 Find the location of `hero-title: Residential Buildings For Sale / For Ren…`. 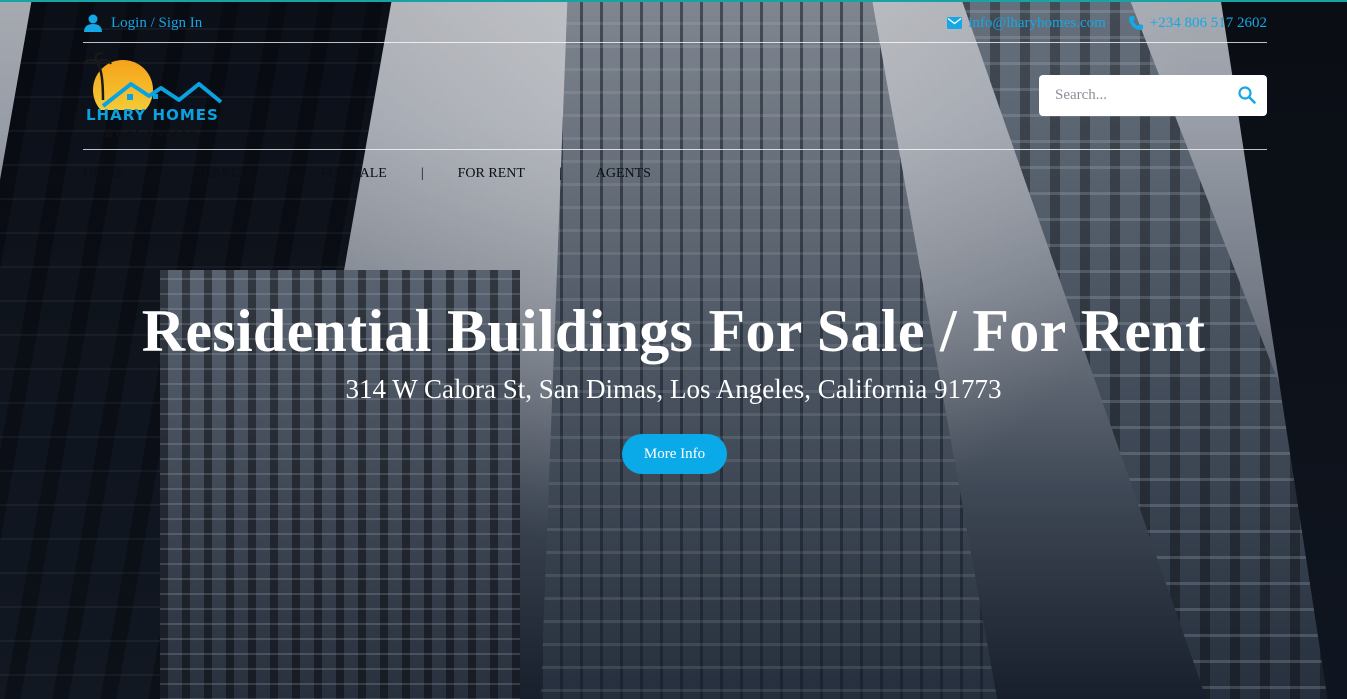

hero-title: Residential Buildings For Sale / For Ren… is located at coordinates (673, 331).